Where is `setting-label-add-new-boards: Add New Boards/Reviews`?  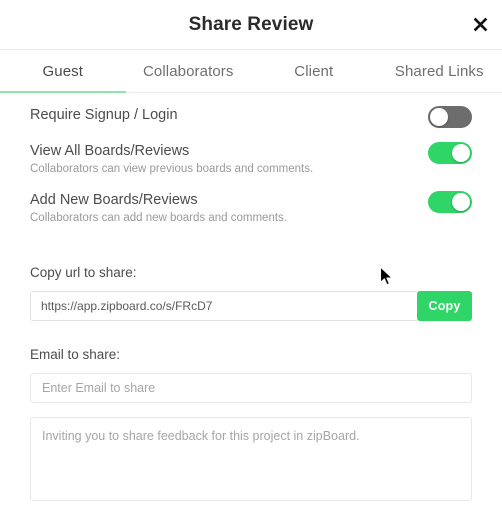 setting-label-add-new-boards: Add New Boards/Reviews is located at coordinates (114, 200).